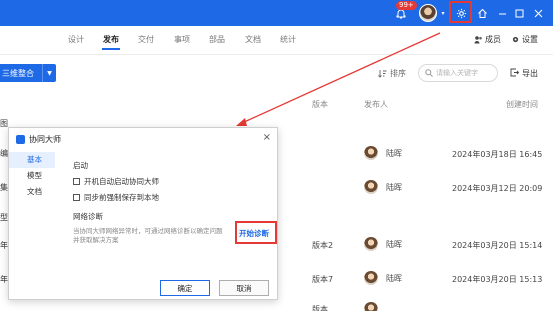 The width and height of the screenshot is (553, 311). I want to click on list-item-fragment: 型, so click(4, 217).